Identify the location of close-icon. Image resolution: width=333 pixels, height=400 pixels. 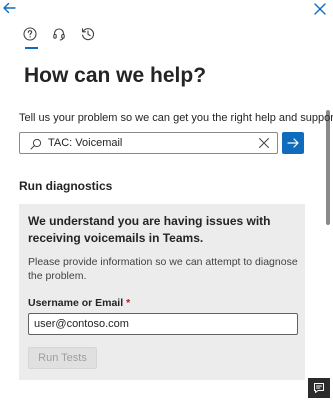
(320, 9).